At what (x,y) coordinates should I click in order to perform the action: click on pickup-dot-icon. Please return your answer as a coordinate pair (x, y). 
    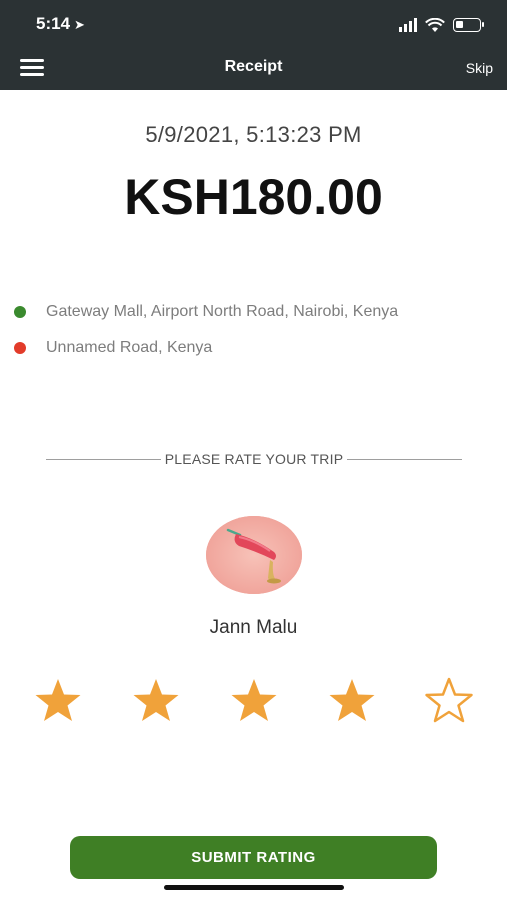
    Looking at the image, I should click on (20, 312).